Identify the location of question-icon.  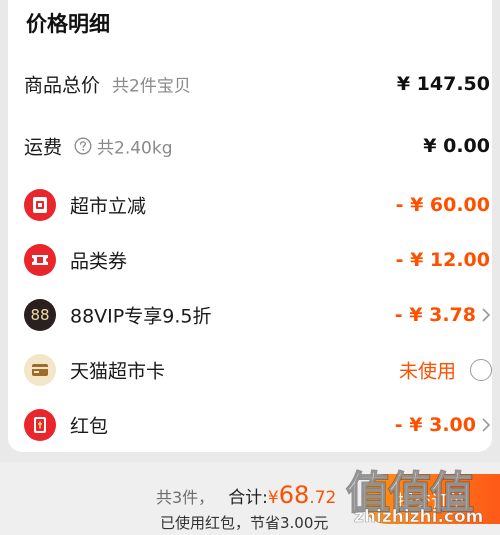
(83, 146).